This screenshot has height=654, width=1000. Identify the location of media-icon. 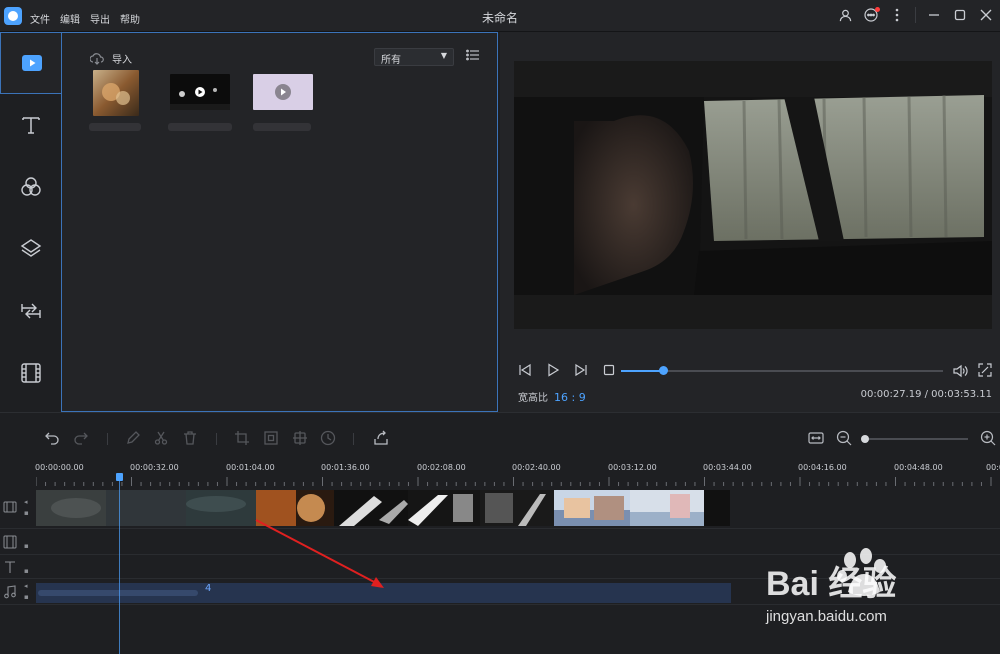
(31, 63).